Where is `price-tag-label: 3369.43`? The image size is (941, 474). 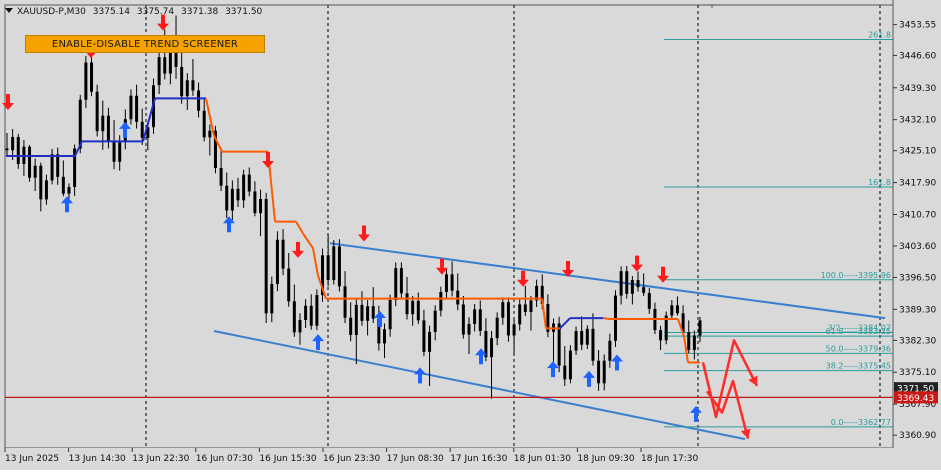
price-tag-label: 3369.43 is located at coordinates (915, 399).